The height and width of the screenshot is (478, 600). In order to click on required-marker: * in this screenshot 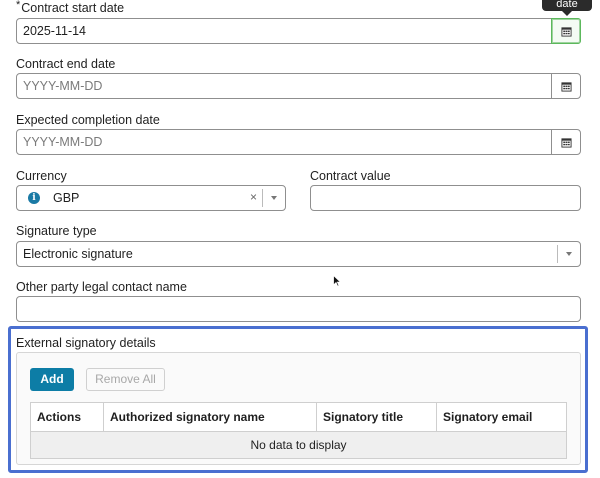, I will do `click(18, 5)`.